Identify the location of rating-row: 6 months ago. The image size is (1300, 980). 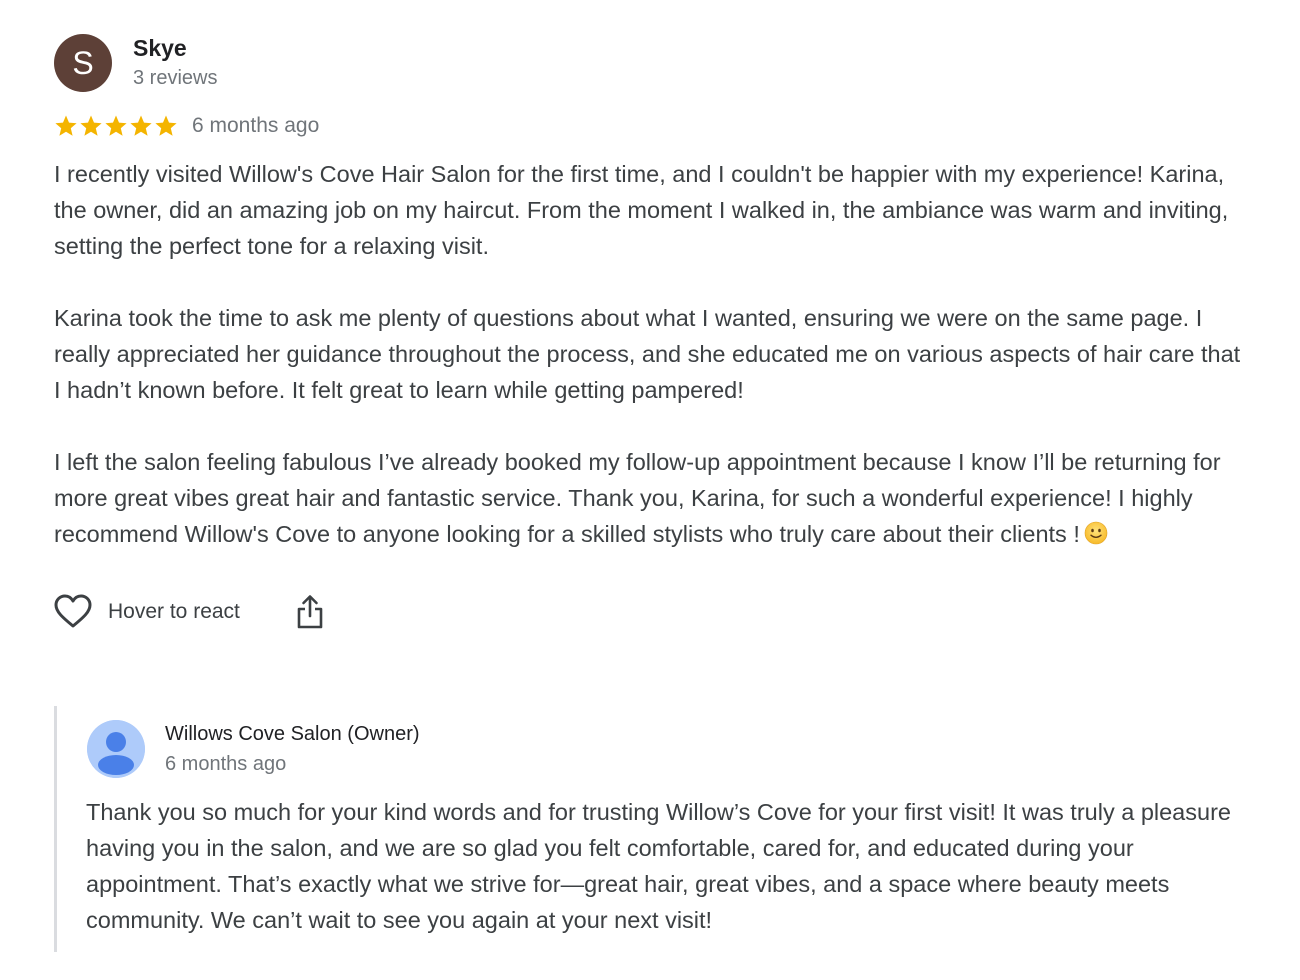
(649, 126).